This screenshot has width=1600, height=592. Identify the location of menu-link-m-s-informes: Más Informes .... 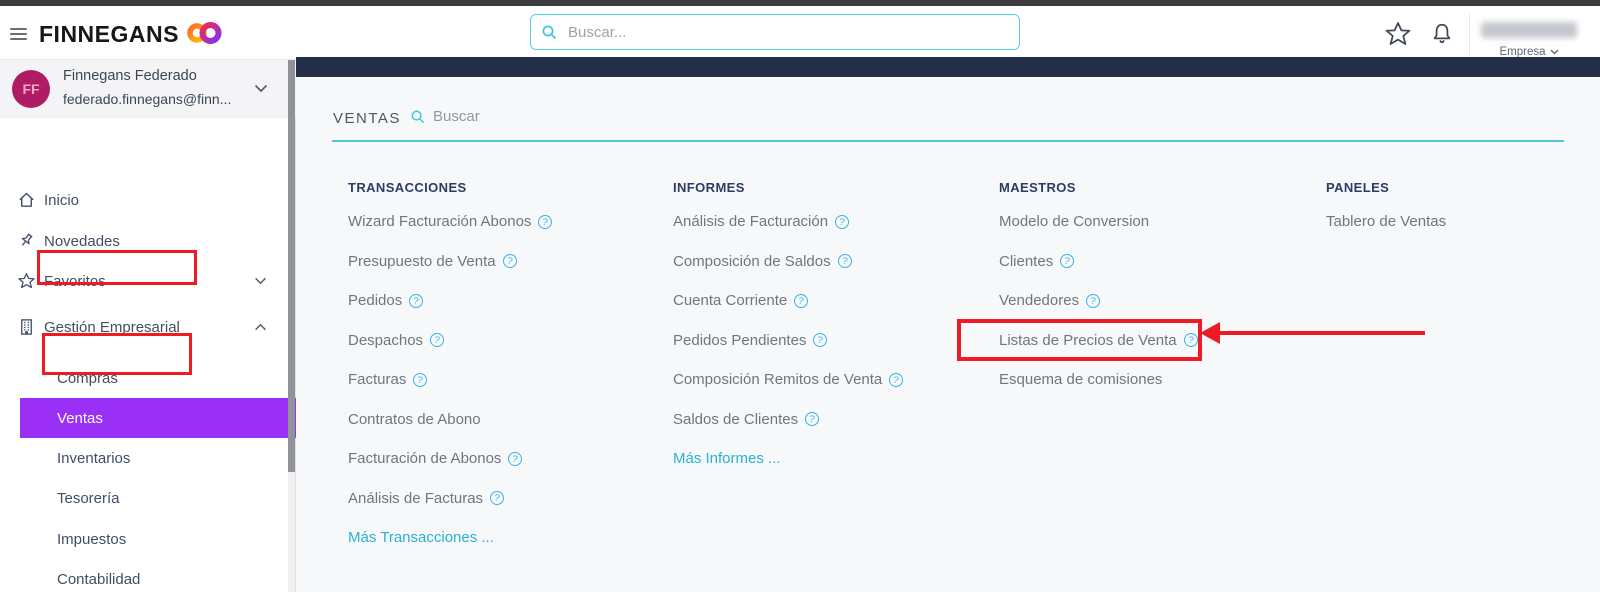
(788, 459).